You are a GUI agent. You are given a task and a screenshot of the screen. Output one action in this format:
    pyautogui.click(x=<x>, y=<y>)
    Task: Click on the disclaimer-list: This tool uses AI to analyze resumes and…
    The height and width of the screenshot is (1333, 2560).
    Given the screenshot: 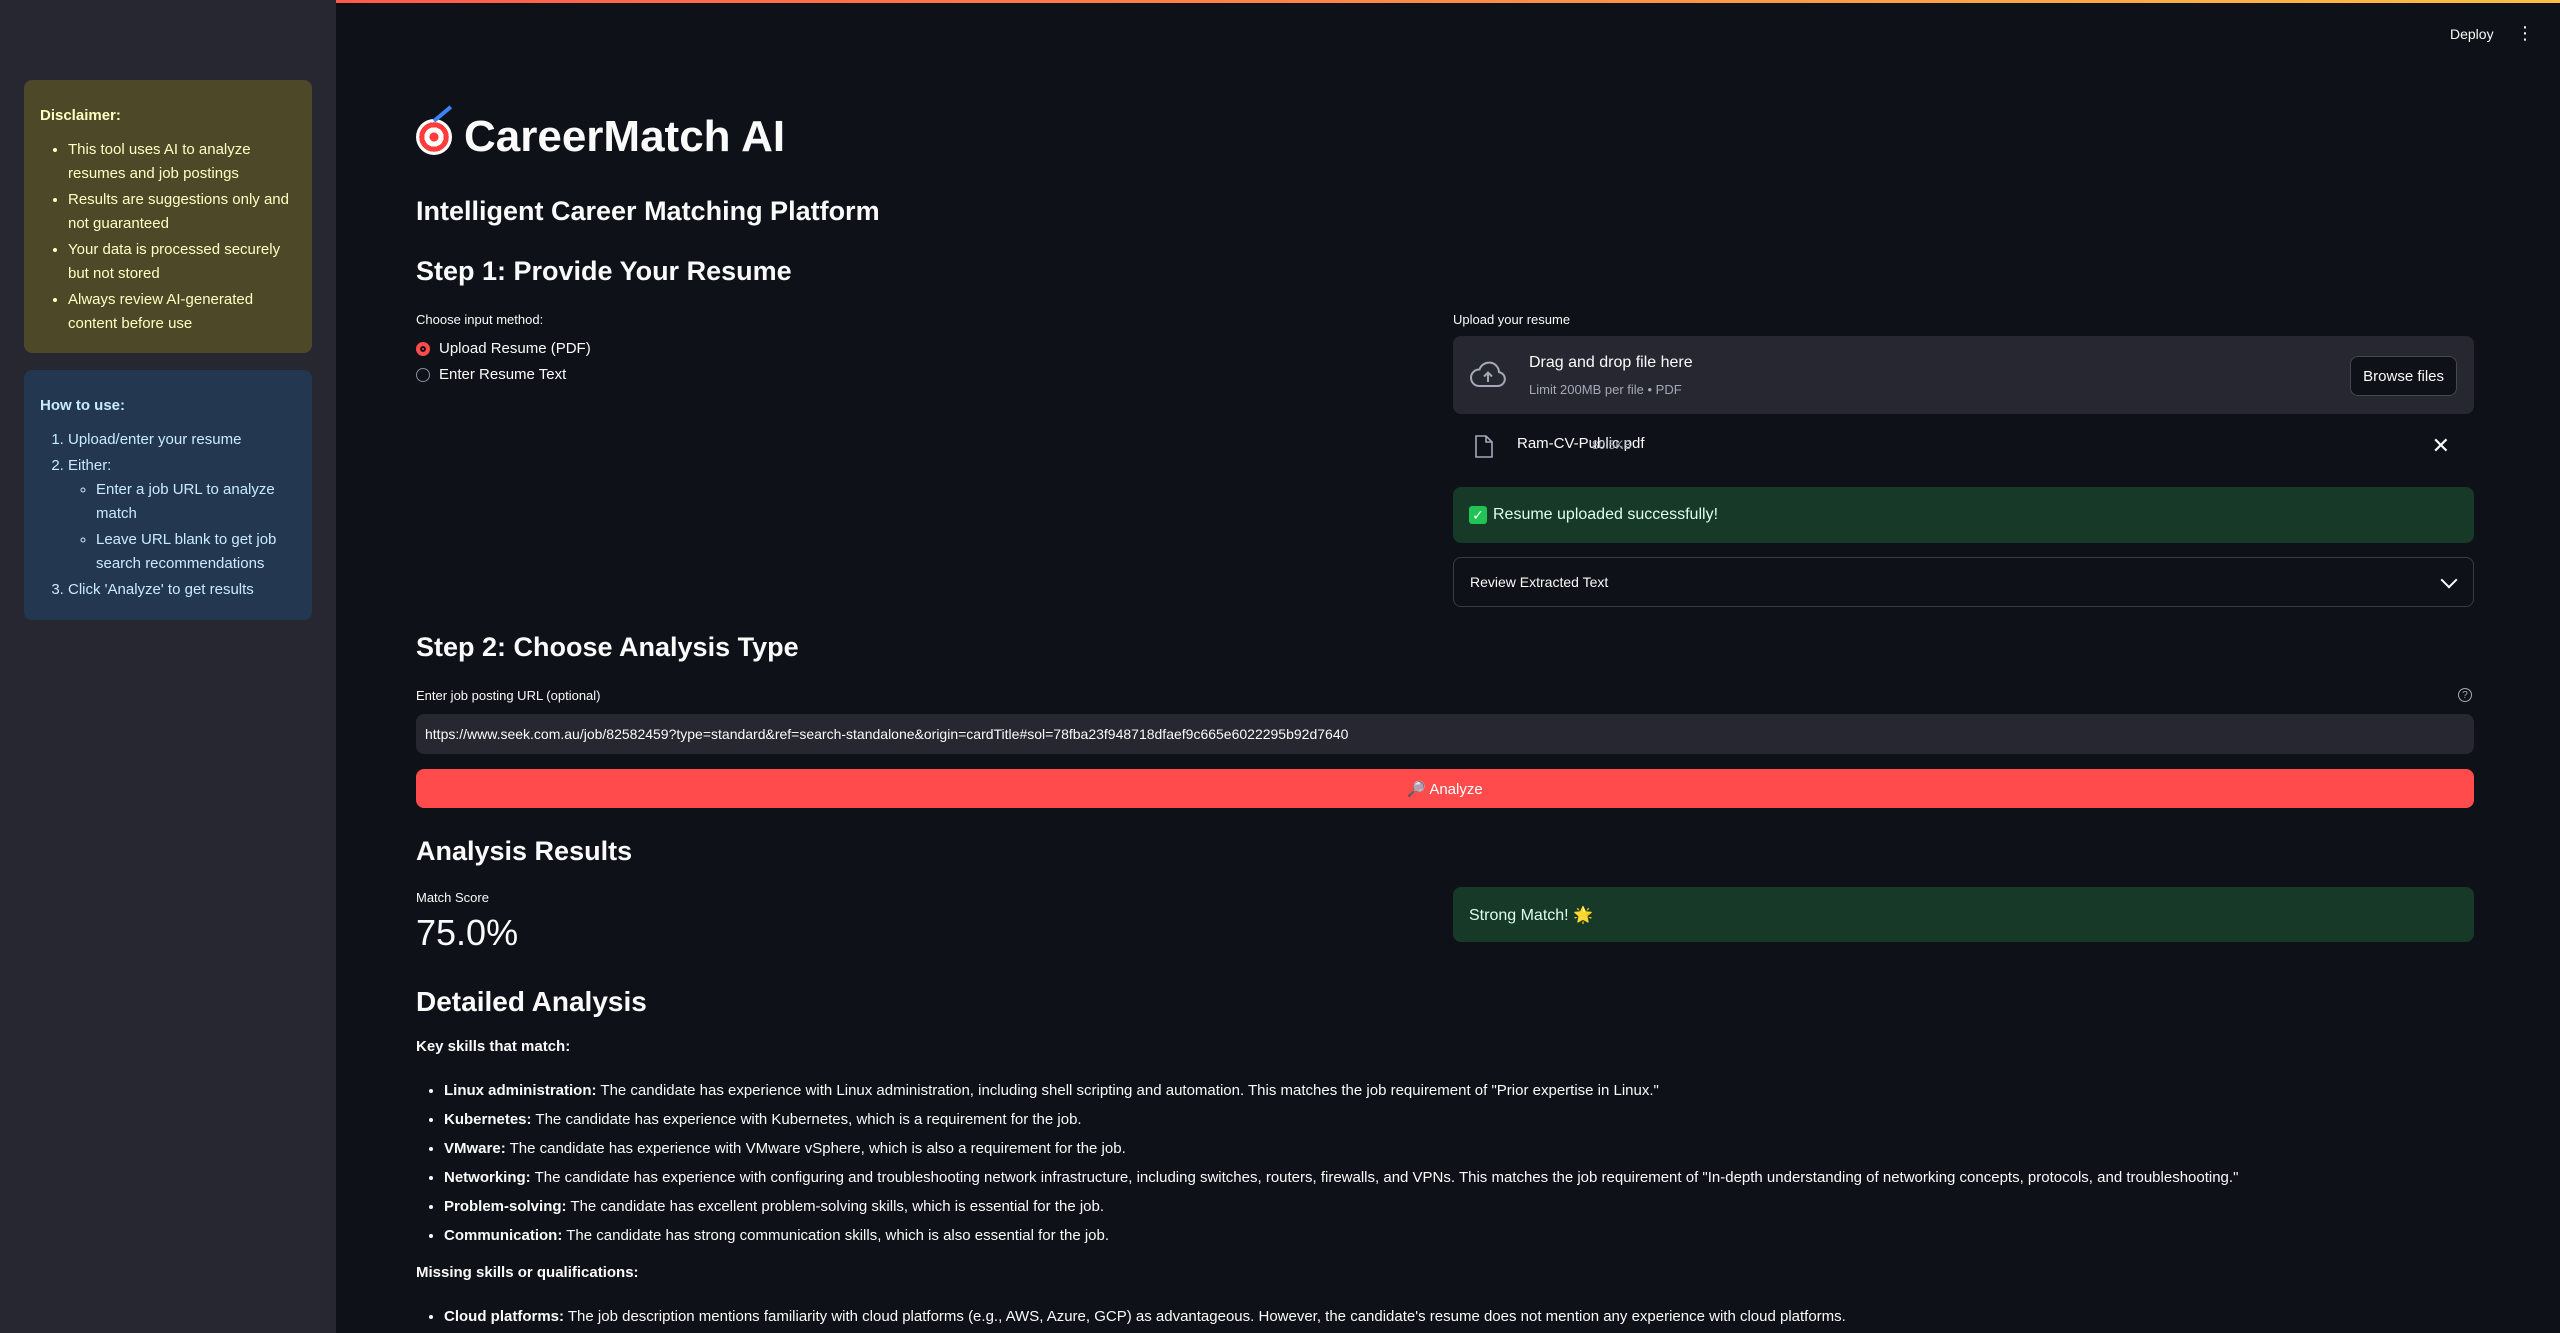 What is the action you would take?
    pyautogui.click(x=168, y=237)
    